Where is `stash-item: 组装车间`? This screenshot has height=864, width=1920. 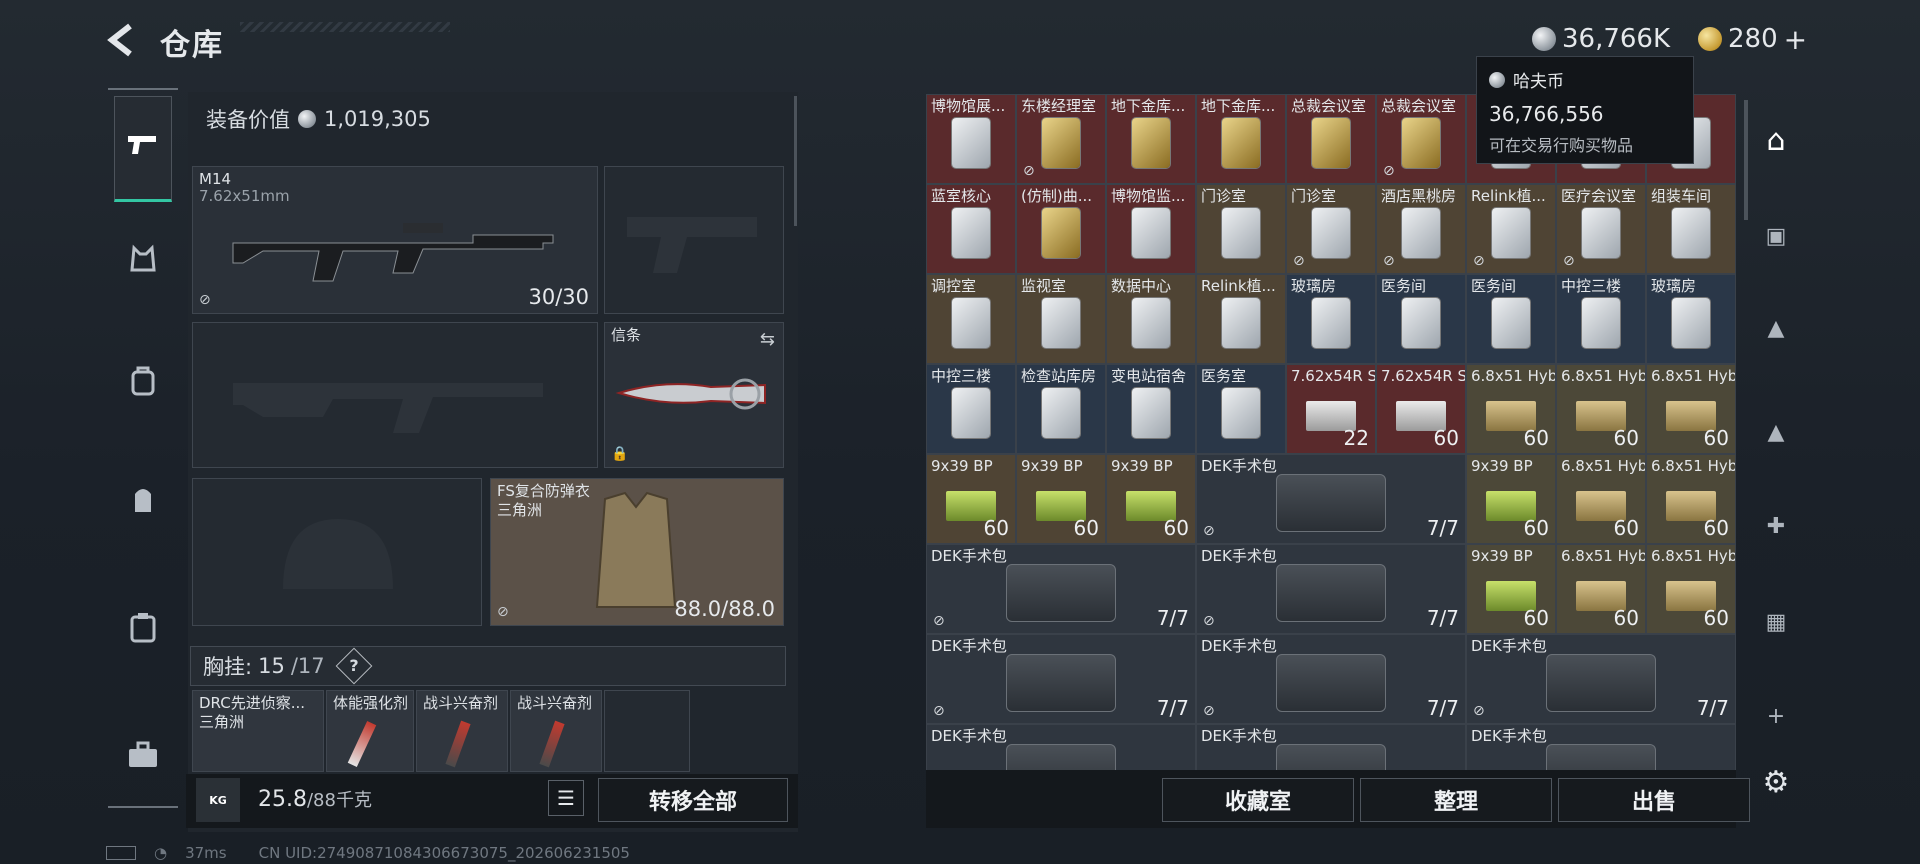 stash-item: 组装车间 is located at coordinates (1691, 229).